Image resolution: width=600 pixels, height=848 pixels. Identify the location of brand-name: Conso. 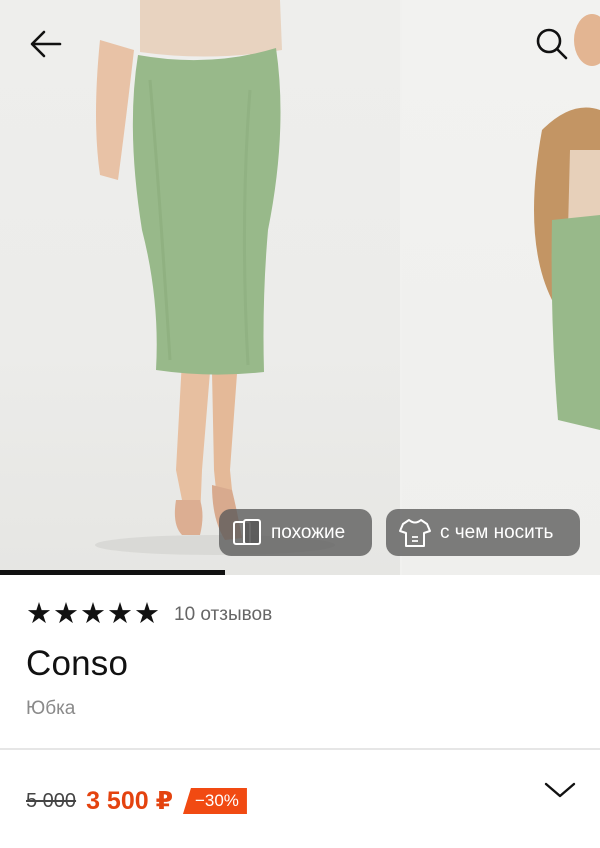
(77, 664).